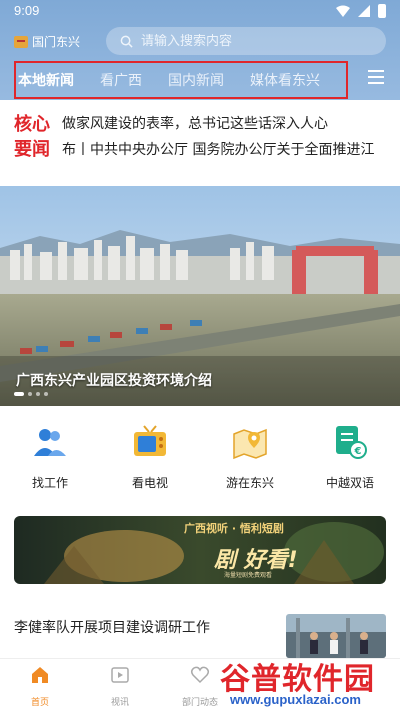 This screenshot has height=712, width=400. I want to click on news-tabs: 本地新闻 看广西 国内新闻 媒体看东兴, so click(181, 80).